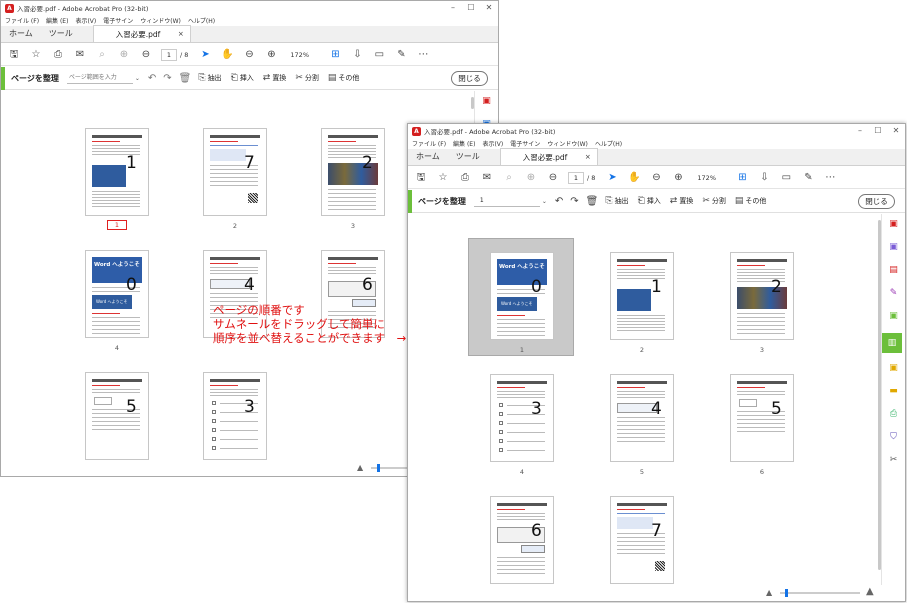  What do you see at coordinates (117, 301) in the screenshot?
I see `page-thumbnail: Word へようこそ Word へようこそ 0 4` at bounding box center [117, 301].